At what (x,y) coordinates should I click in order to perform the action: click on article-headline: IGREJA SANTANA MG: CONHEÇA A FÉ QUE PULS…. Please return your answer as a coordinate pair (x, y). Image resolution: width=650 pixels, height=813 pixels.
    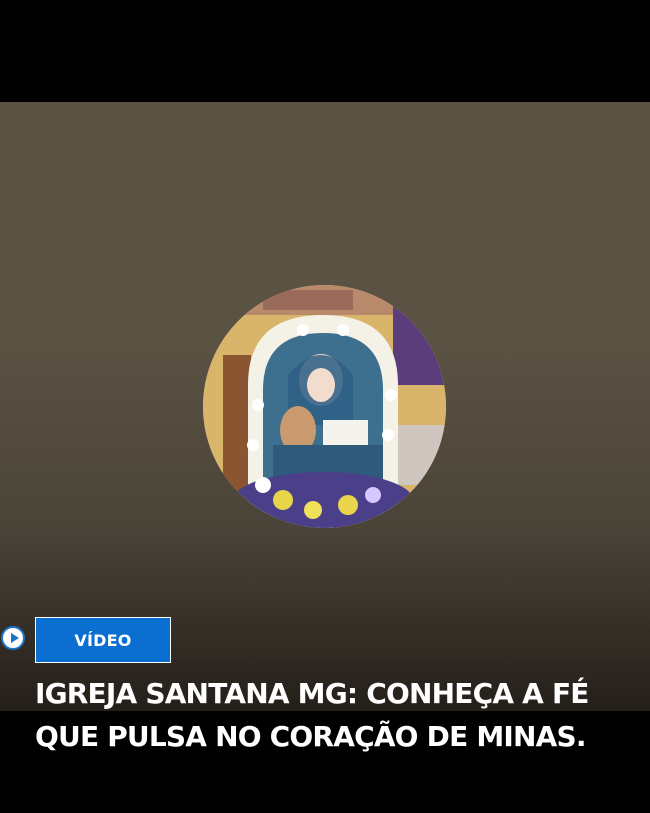
    Looking at the image, I should click on (335, 715).